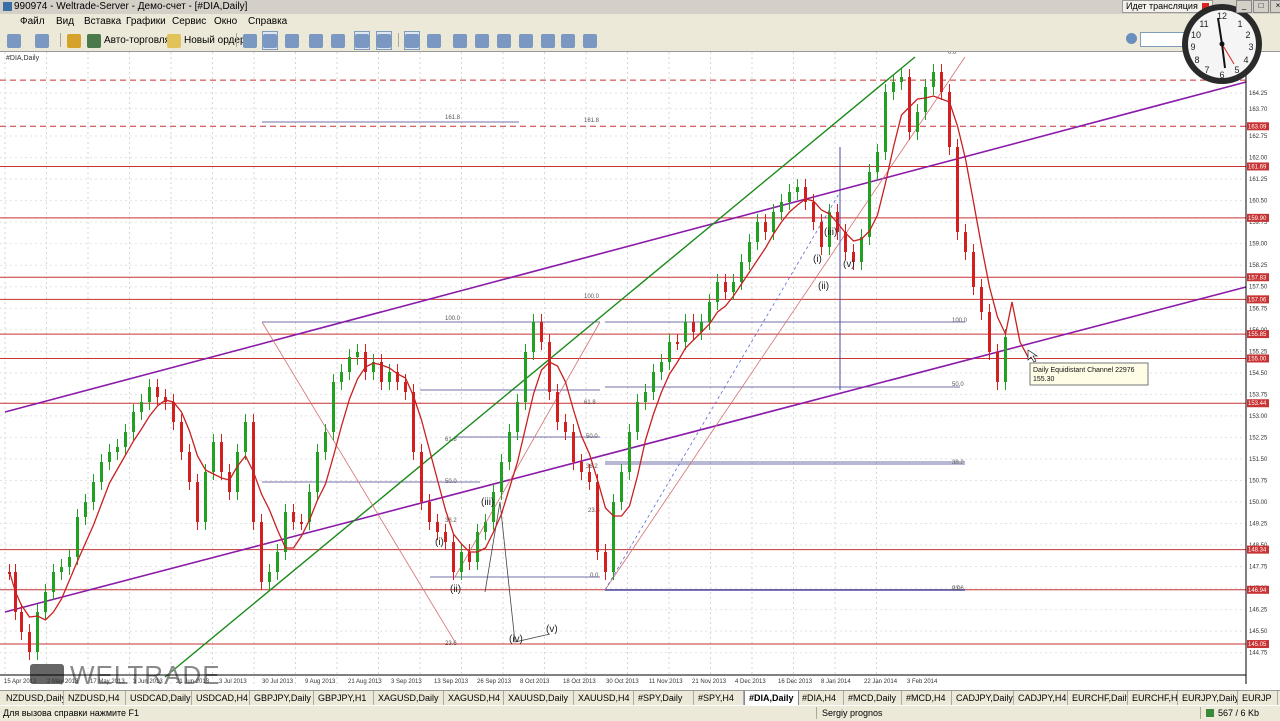  Describe the element at coordinates (206, 40) in the screenshot. I see `new-order-button: Новый ордер` at that location.